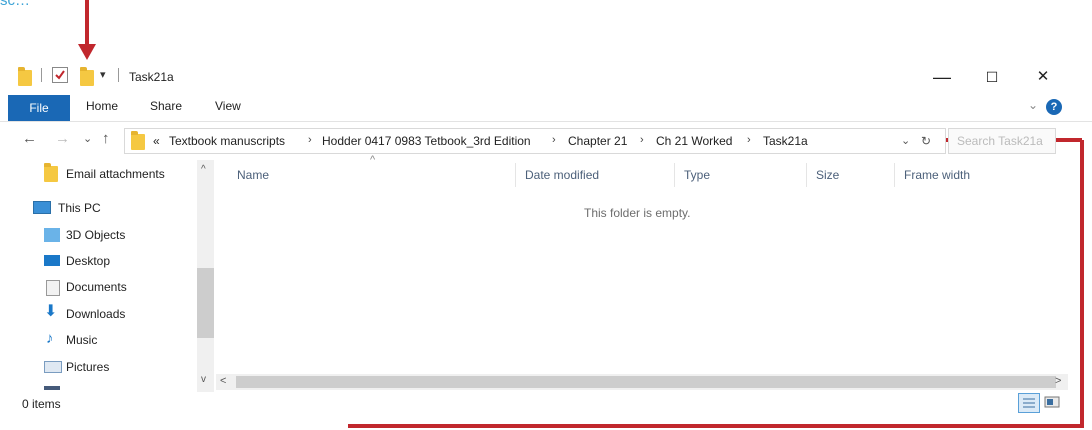 This screenshot has width=1092, height=430. I want to click on tab-home: Home, so click(102, 106).